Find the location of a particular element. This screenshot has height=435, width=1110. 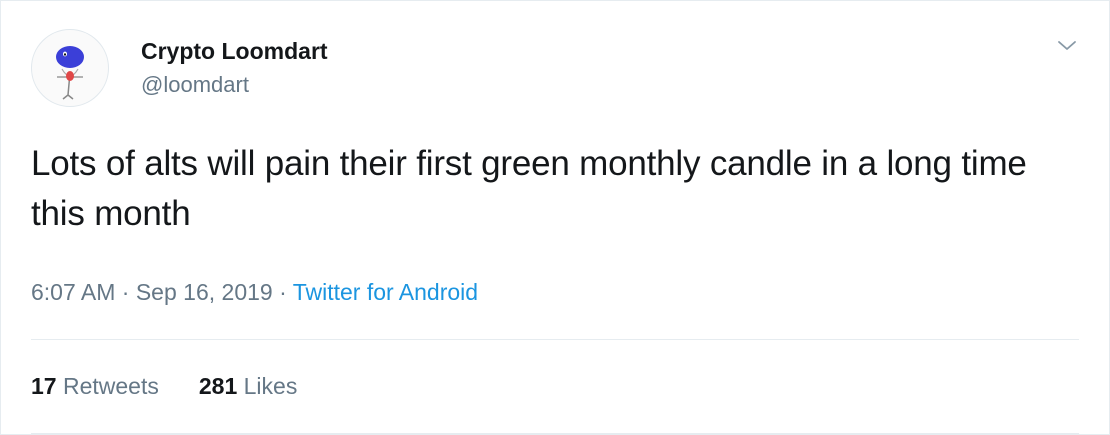

likes-label: Likes is located at coordinates (270, 386).